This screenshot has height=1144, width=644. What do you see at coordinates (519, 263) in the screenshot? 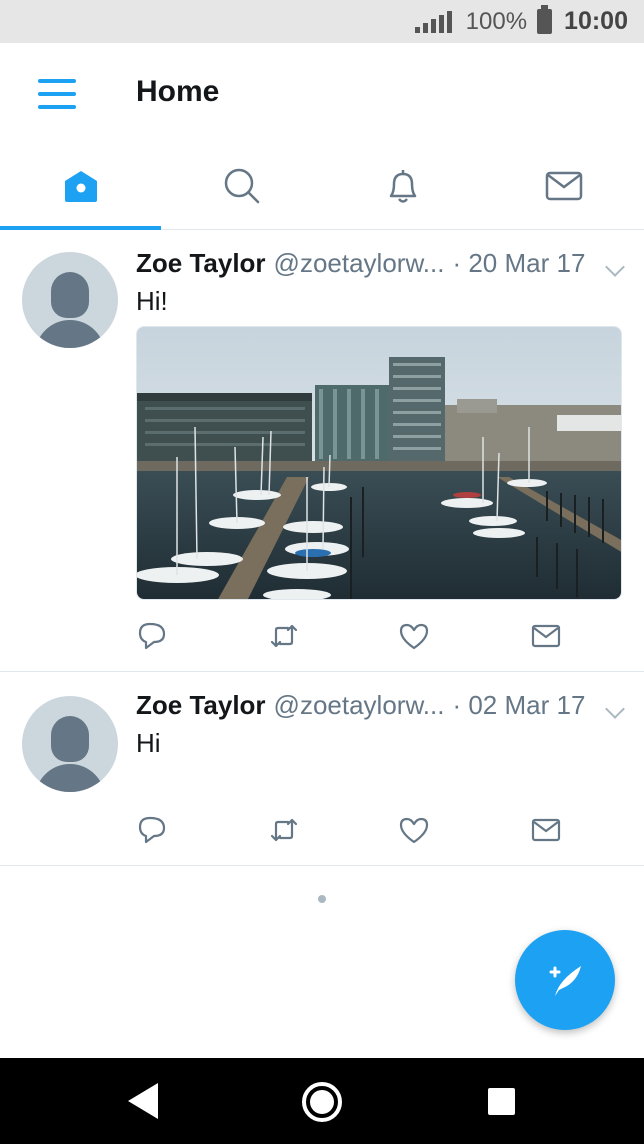
I see `tweet-date: · 20 Mar 17` at bounding box center [519, 263].